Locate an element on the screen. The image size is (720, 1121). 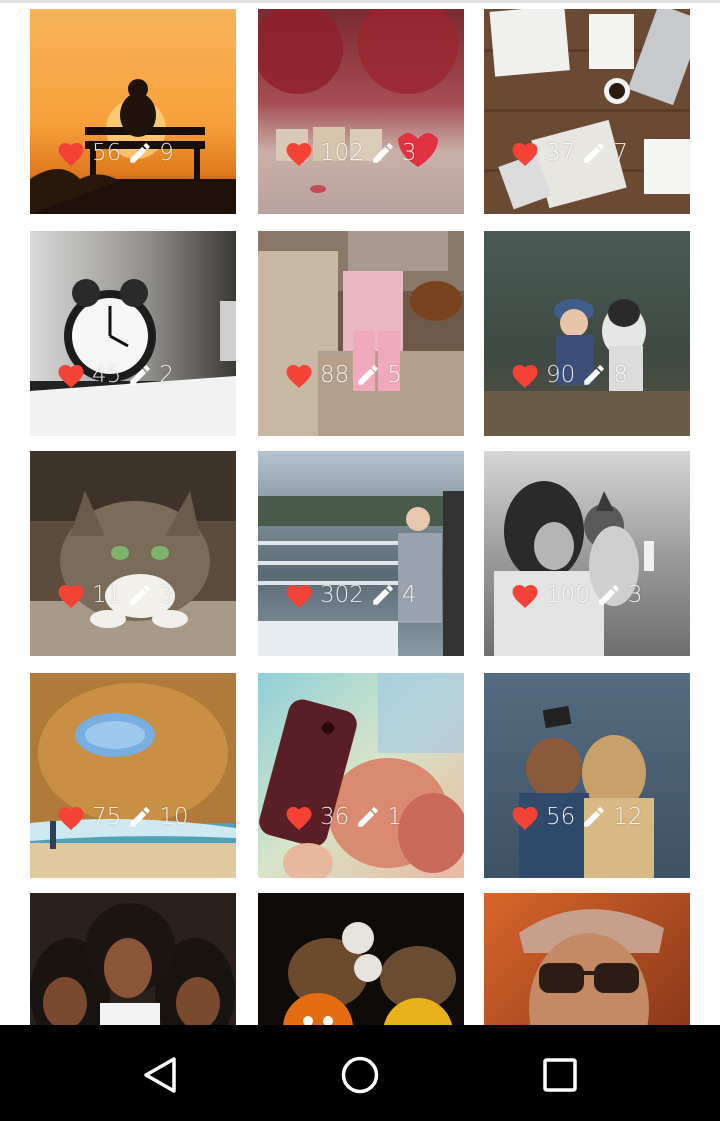
photo-stats: 37 7 is located at coordinates (587, 153).